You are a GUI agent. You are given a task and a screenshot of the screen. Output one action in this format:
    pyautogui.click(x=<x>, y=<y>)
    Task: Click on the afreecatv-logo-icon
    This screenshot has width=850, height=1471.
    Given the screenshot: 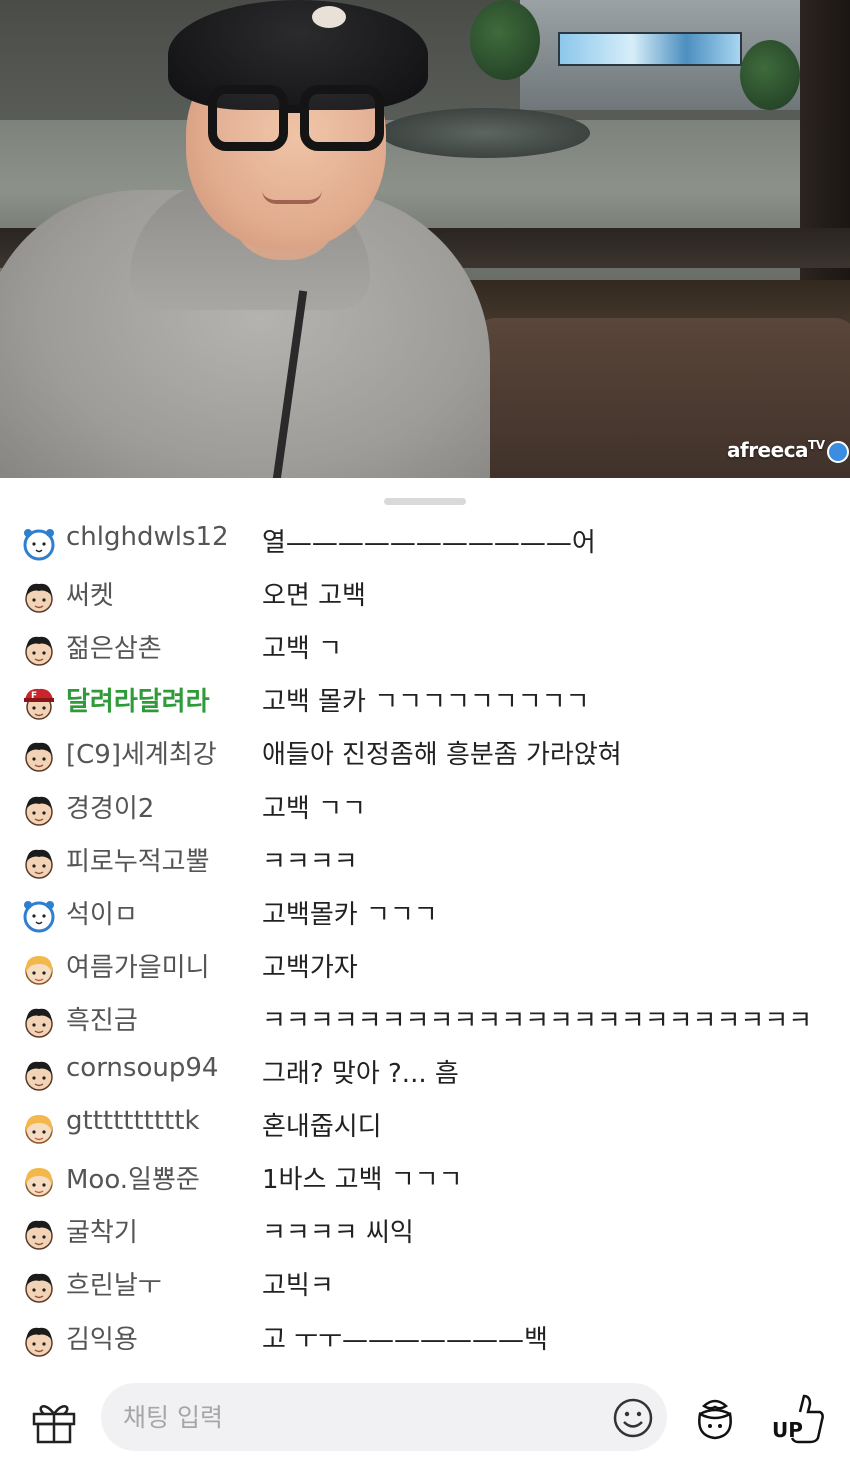 What is the action you would take?
    pyautogui.click(x=837, y=451)
    